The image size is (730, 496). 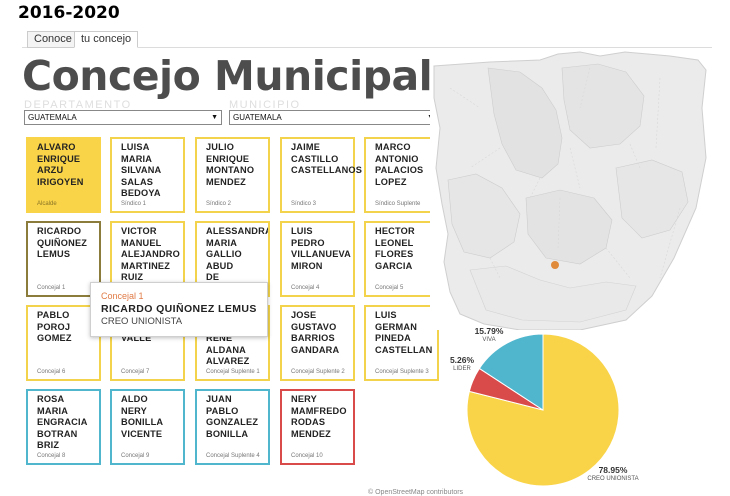 What do you see at coordinates (233, 372) in the screenshot?
I see `member-role: Concejal Suplente 1` at bounding box center [233, 372].